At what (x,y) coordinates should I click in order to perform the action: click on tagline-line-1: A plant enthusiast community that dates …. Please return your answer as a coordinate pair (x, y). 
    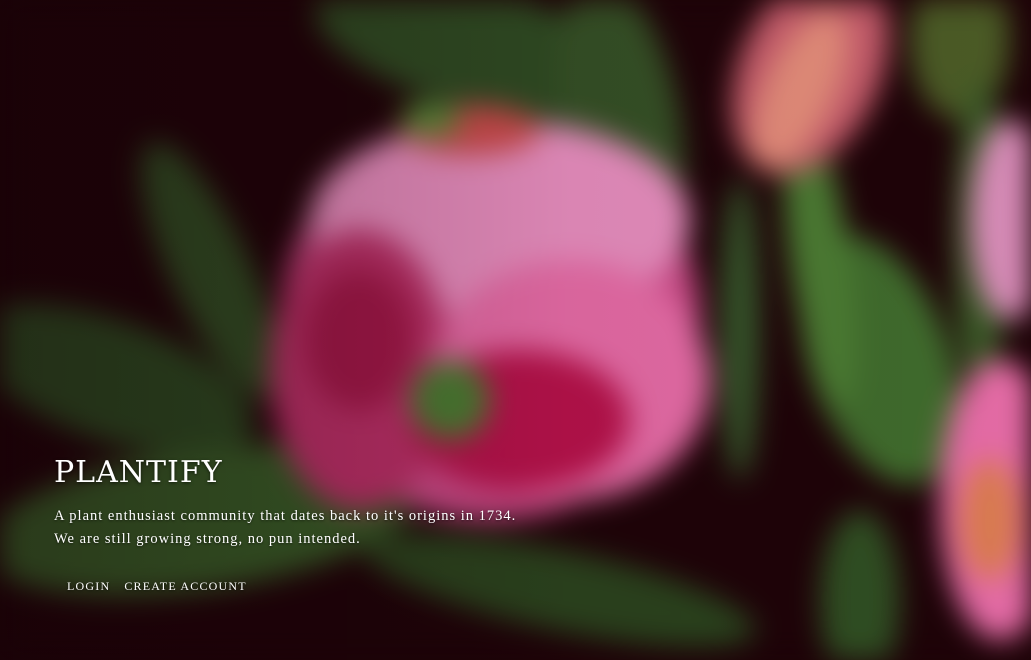
    Looking at the image, I should click on (285, 516).